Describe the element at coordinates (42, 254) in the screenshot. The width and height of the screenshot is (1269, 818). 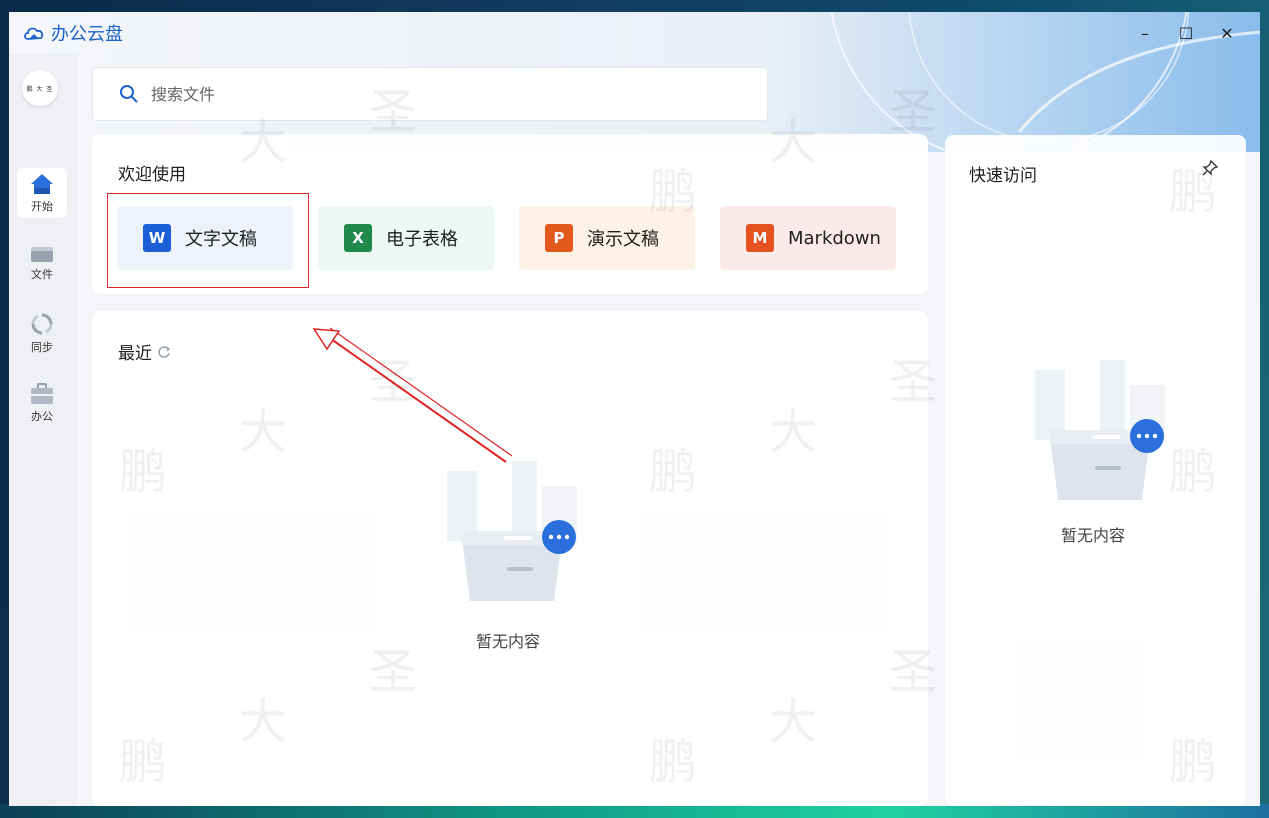
I see `folder-icon` at that location.